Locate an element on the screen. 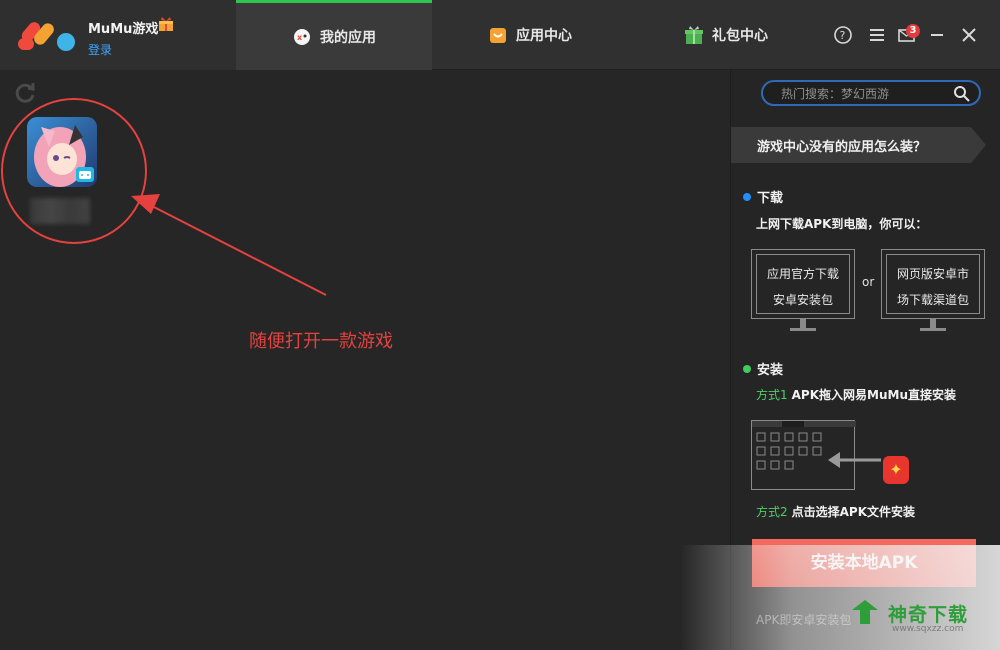 The height and width of the screenshot is (650, 1000). brand-area: MuMu游戏 登录 is located at coordinates (118, 35).